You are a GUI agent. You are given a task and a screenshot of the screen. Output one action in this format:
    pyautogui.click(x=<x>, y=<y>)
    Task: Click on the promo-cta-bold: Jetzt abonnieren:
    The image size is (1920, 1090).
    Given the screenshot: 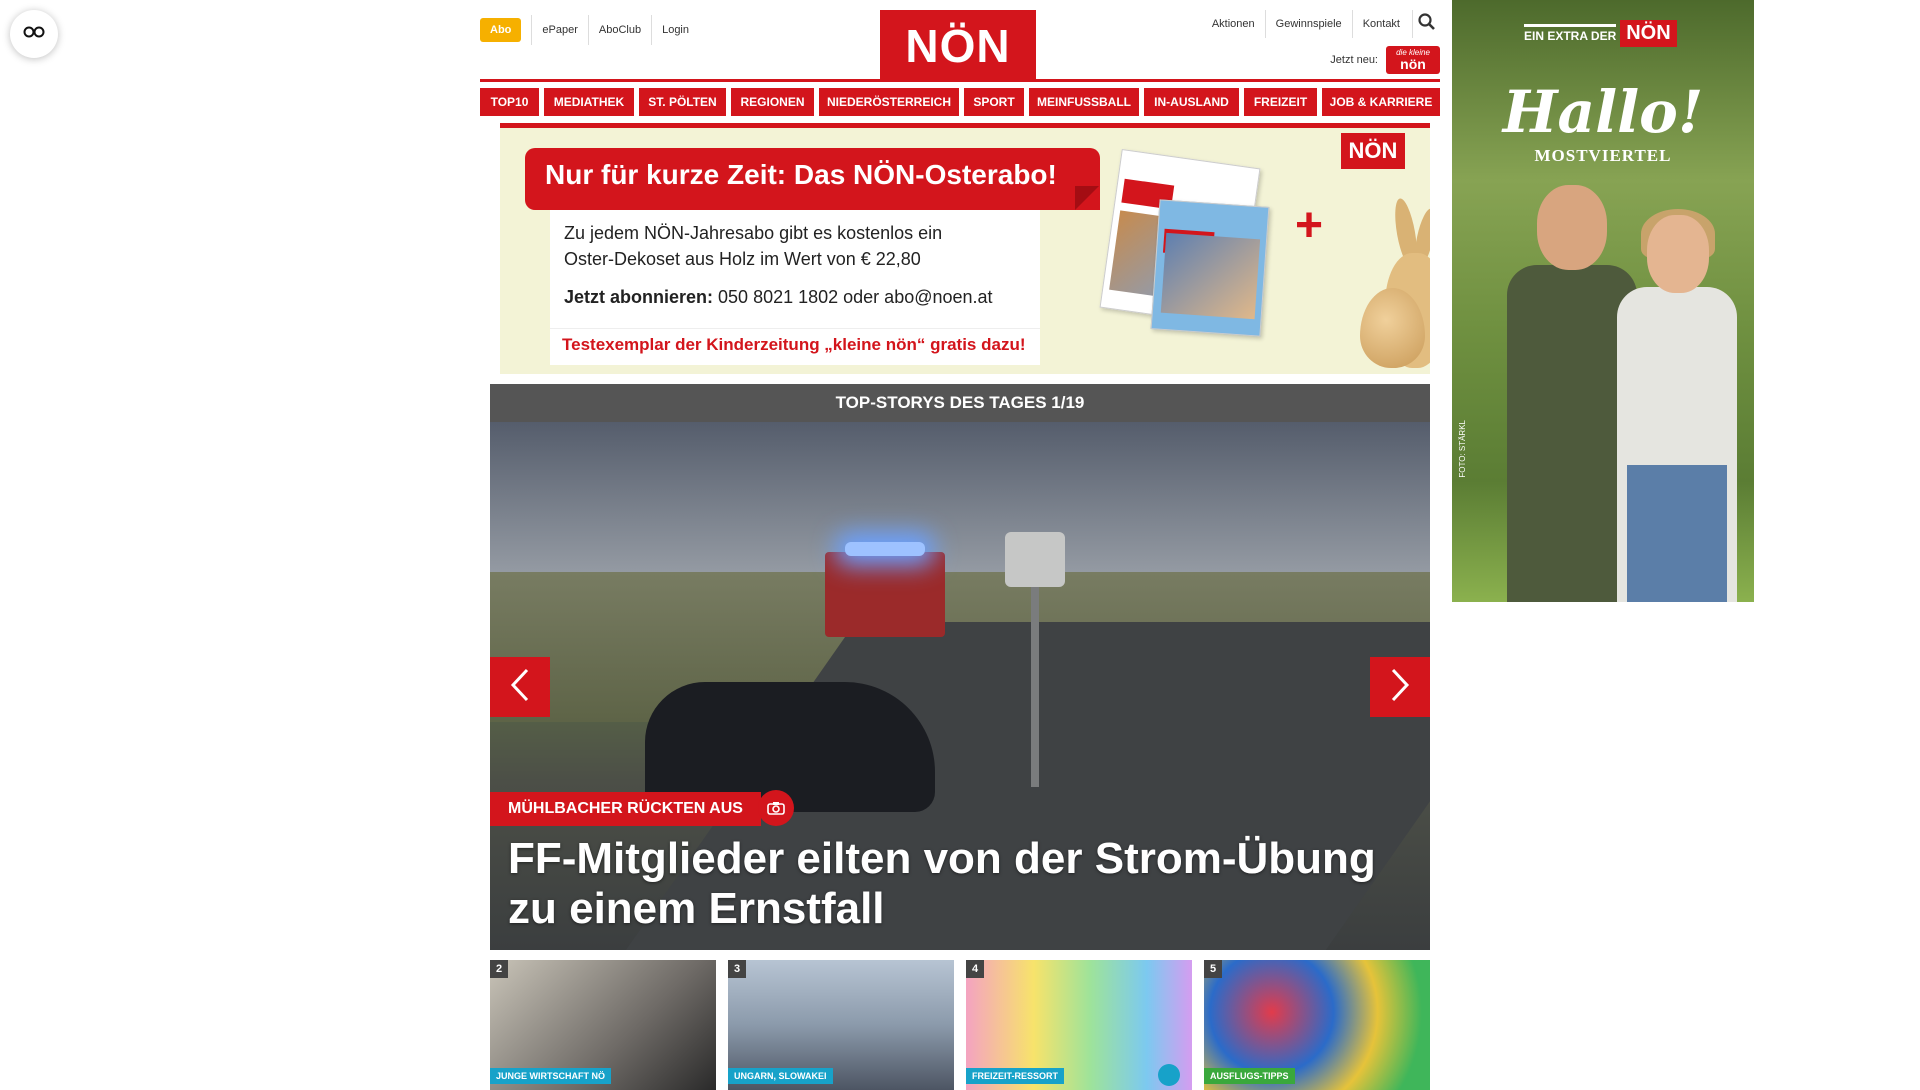 What is the action you would take?
    pyautogui.click(x=639, y=297)
    